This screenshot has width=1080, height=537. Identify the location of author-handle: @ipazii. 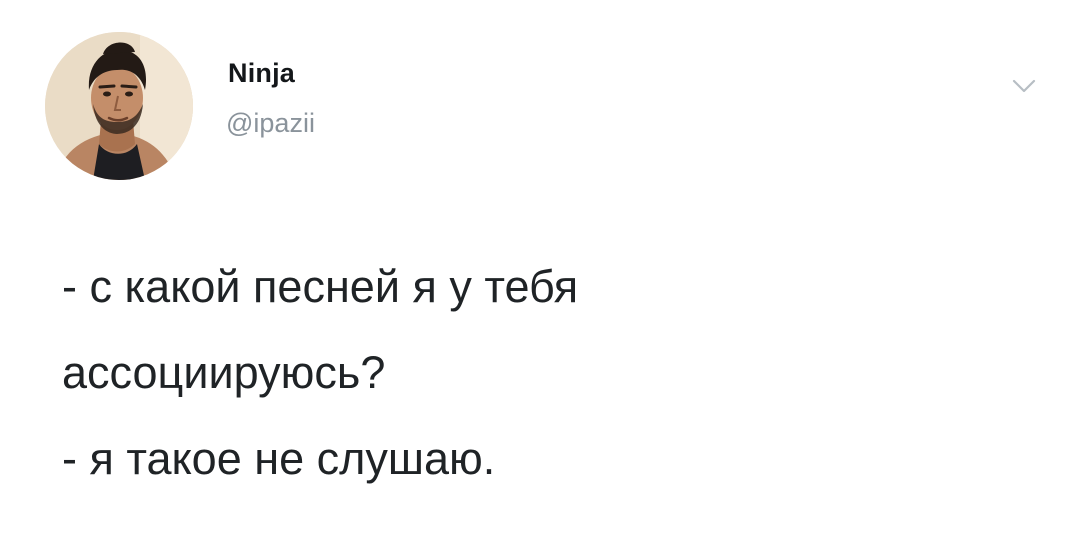
(270, 123).